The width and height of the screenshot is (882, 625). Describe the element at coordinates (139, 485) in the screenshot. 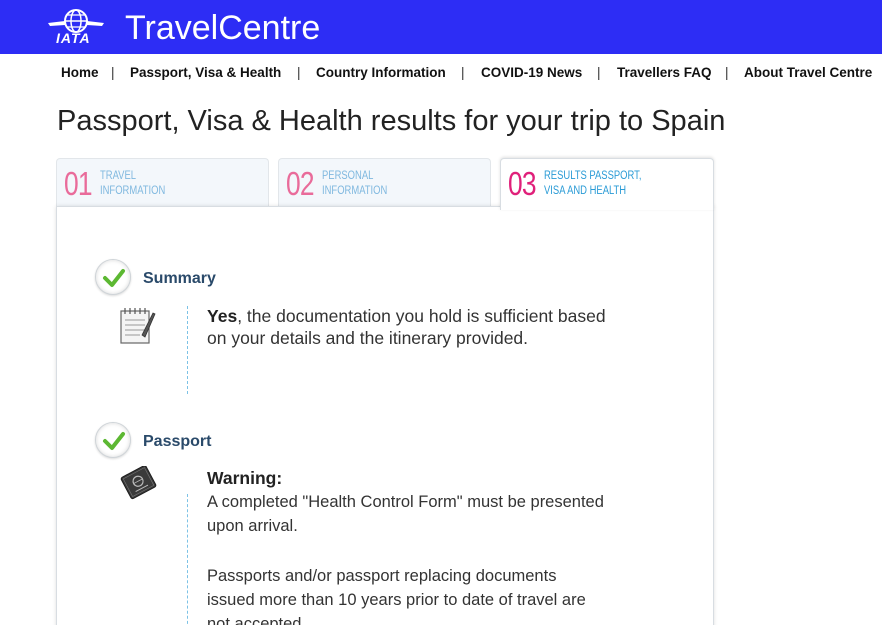

I see `passport-icon` at that location.